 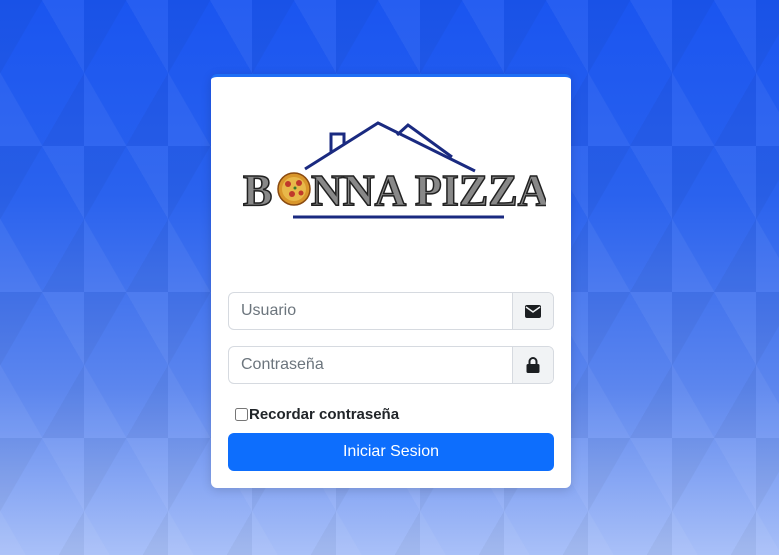 I want to click on username-input, so click(x=370, y=311).